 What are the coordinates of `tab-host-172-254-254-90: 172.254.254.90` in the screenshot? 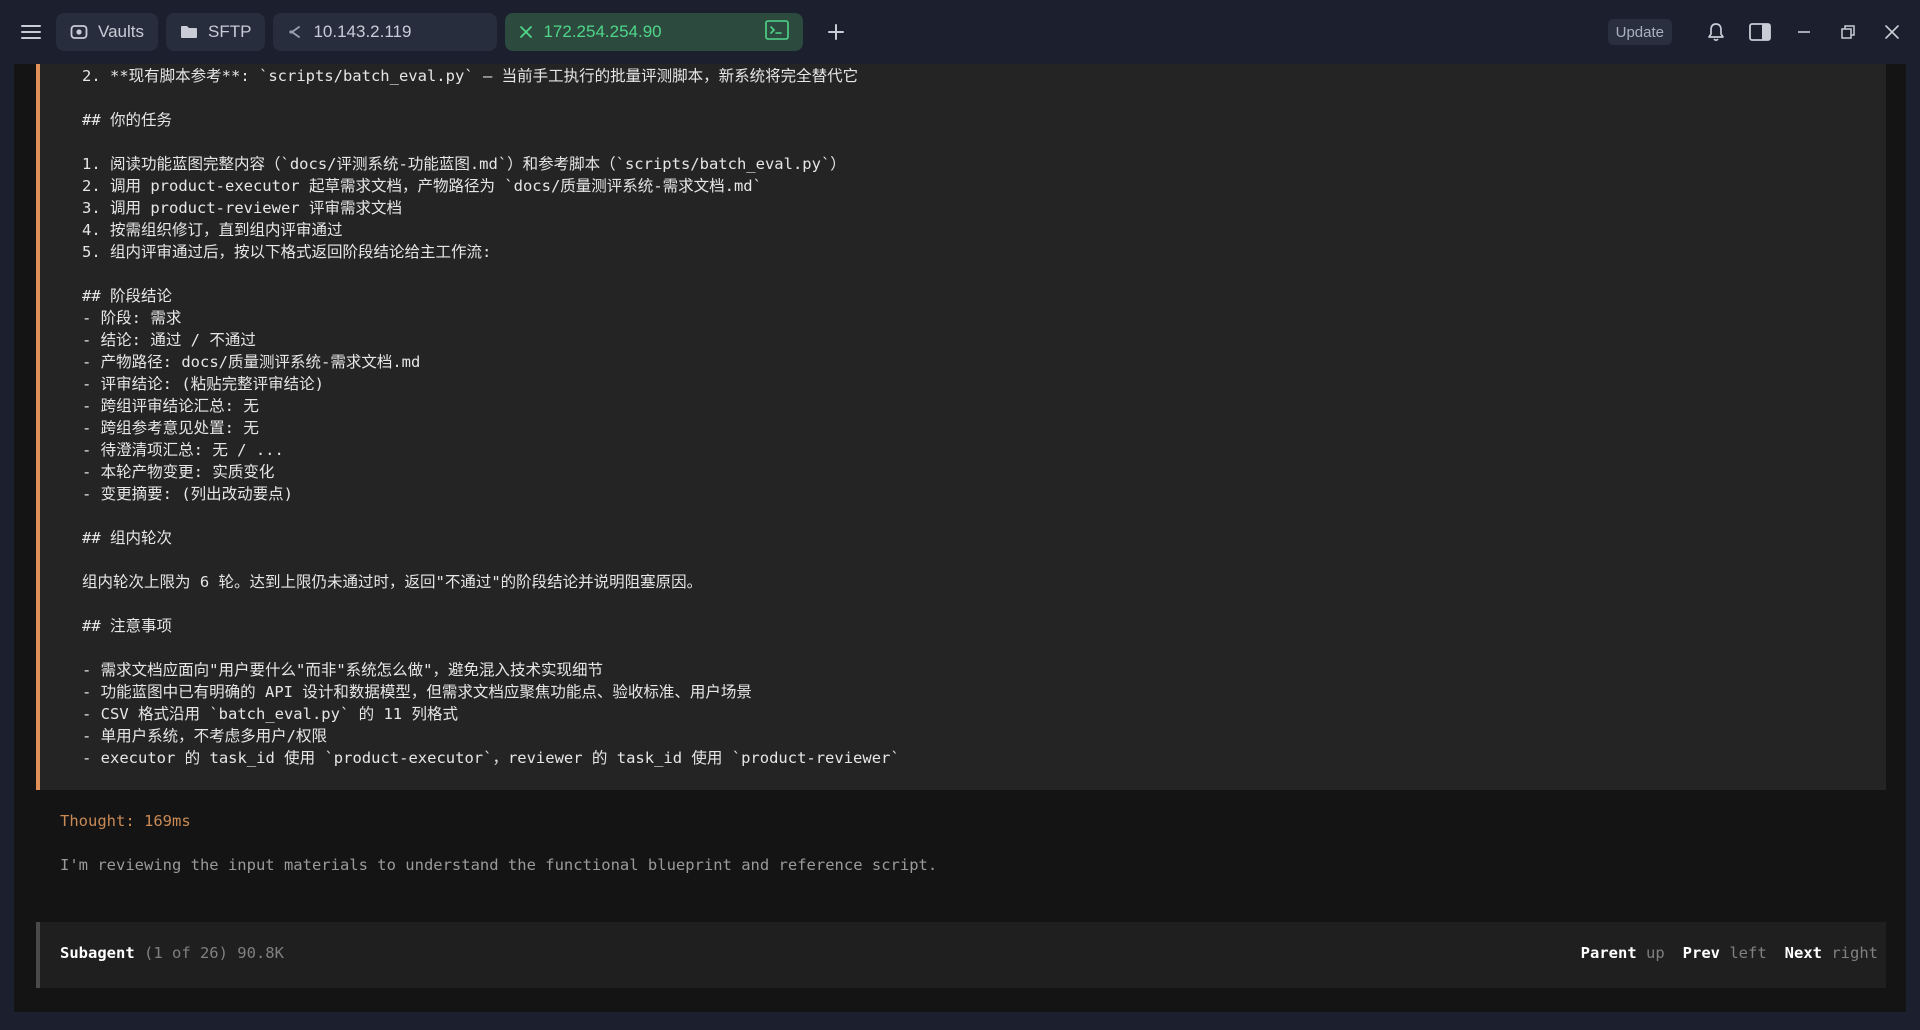 It's located at (654, 32).